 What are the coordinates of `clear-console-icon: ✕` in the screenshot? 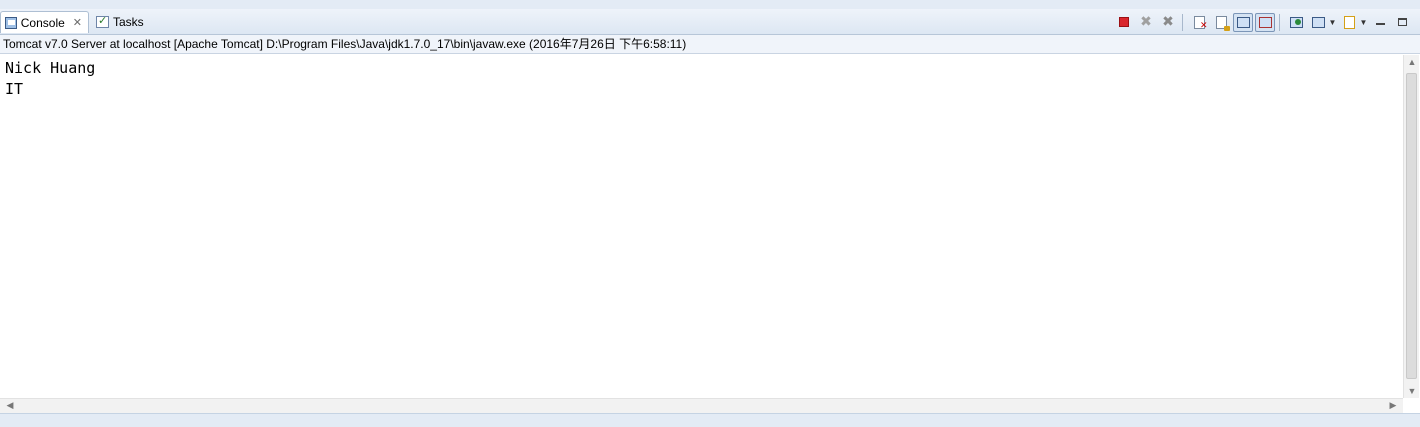 It's located at (1200, 23).